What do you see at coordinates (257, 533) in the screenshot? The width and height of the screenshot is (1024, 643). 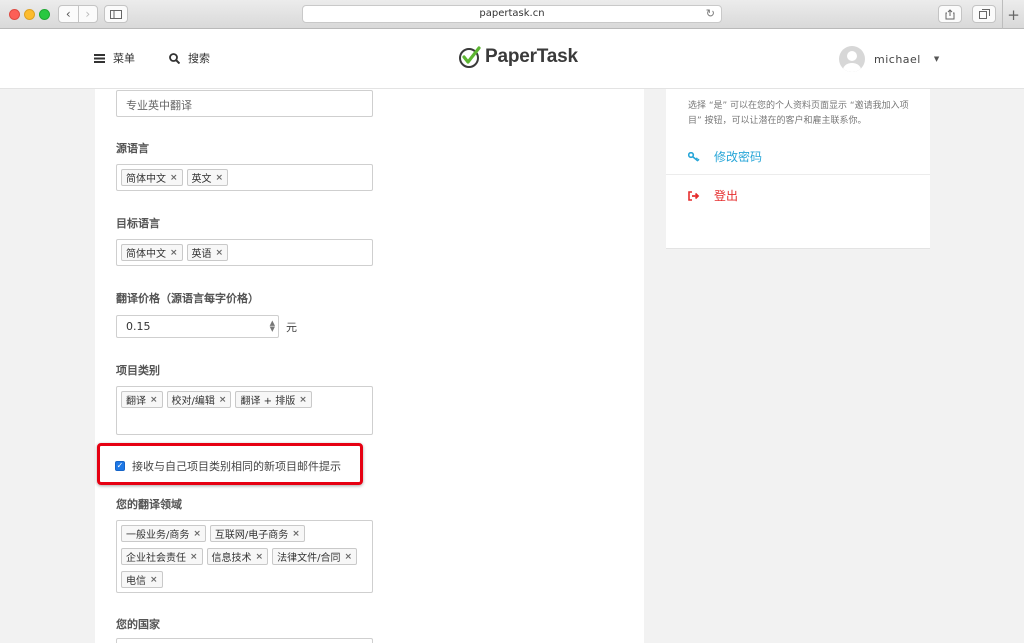 I see `tag-domain: 互联网/电子商务 ×` at bounding box center [257, 533].